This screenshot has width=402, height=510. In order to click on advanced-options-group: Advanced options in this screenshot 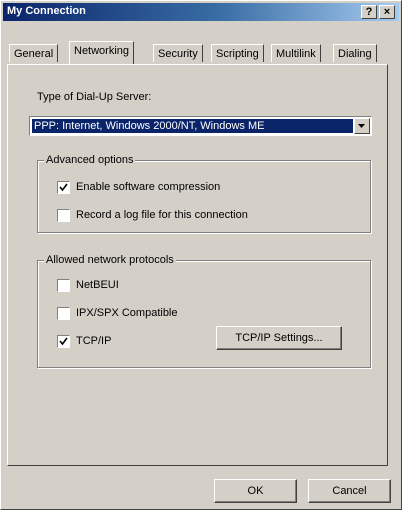, I will do `click(204, 193)`.